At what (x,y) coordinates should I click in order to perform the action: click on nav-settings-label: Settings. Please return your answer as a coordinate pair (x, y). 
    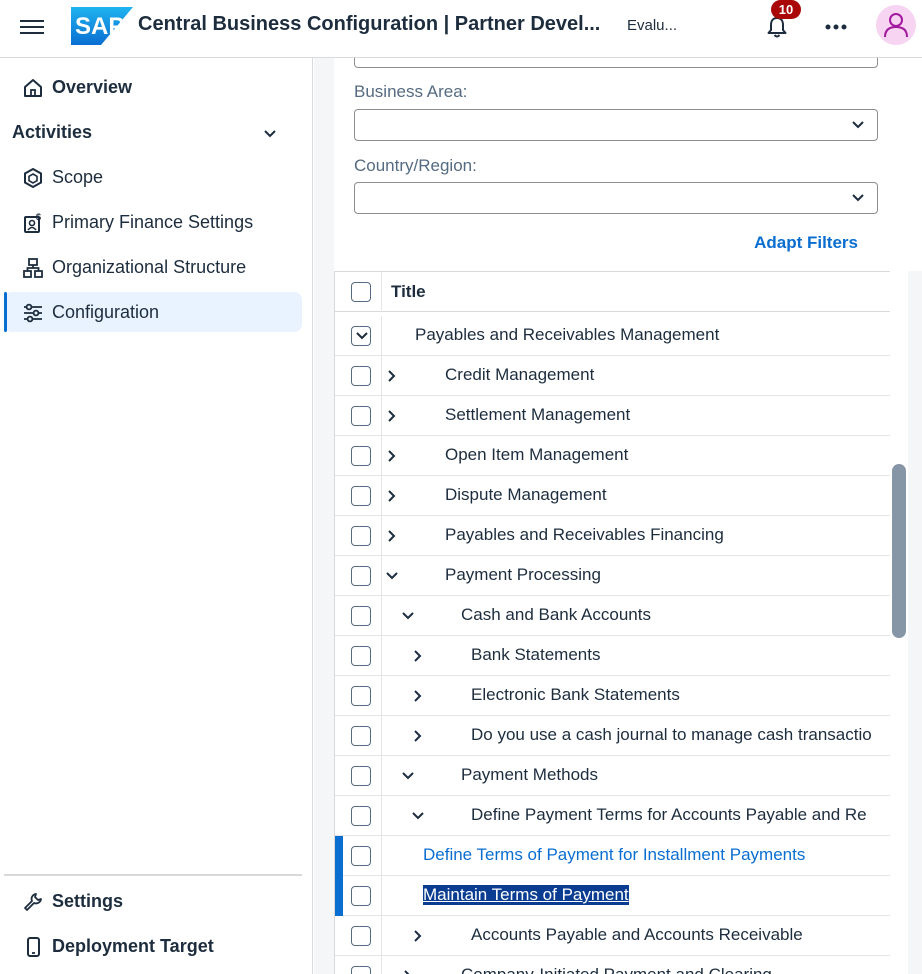
    Looking at the image, I should click on (88, 901).